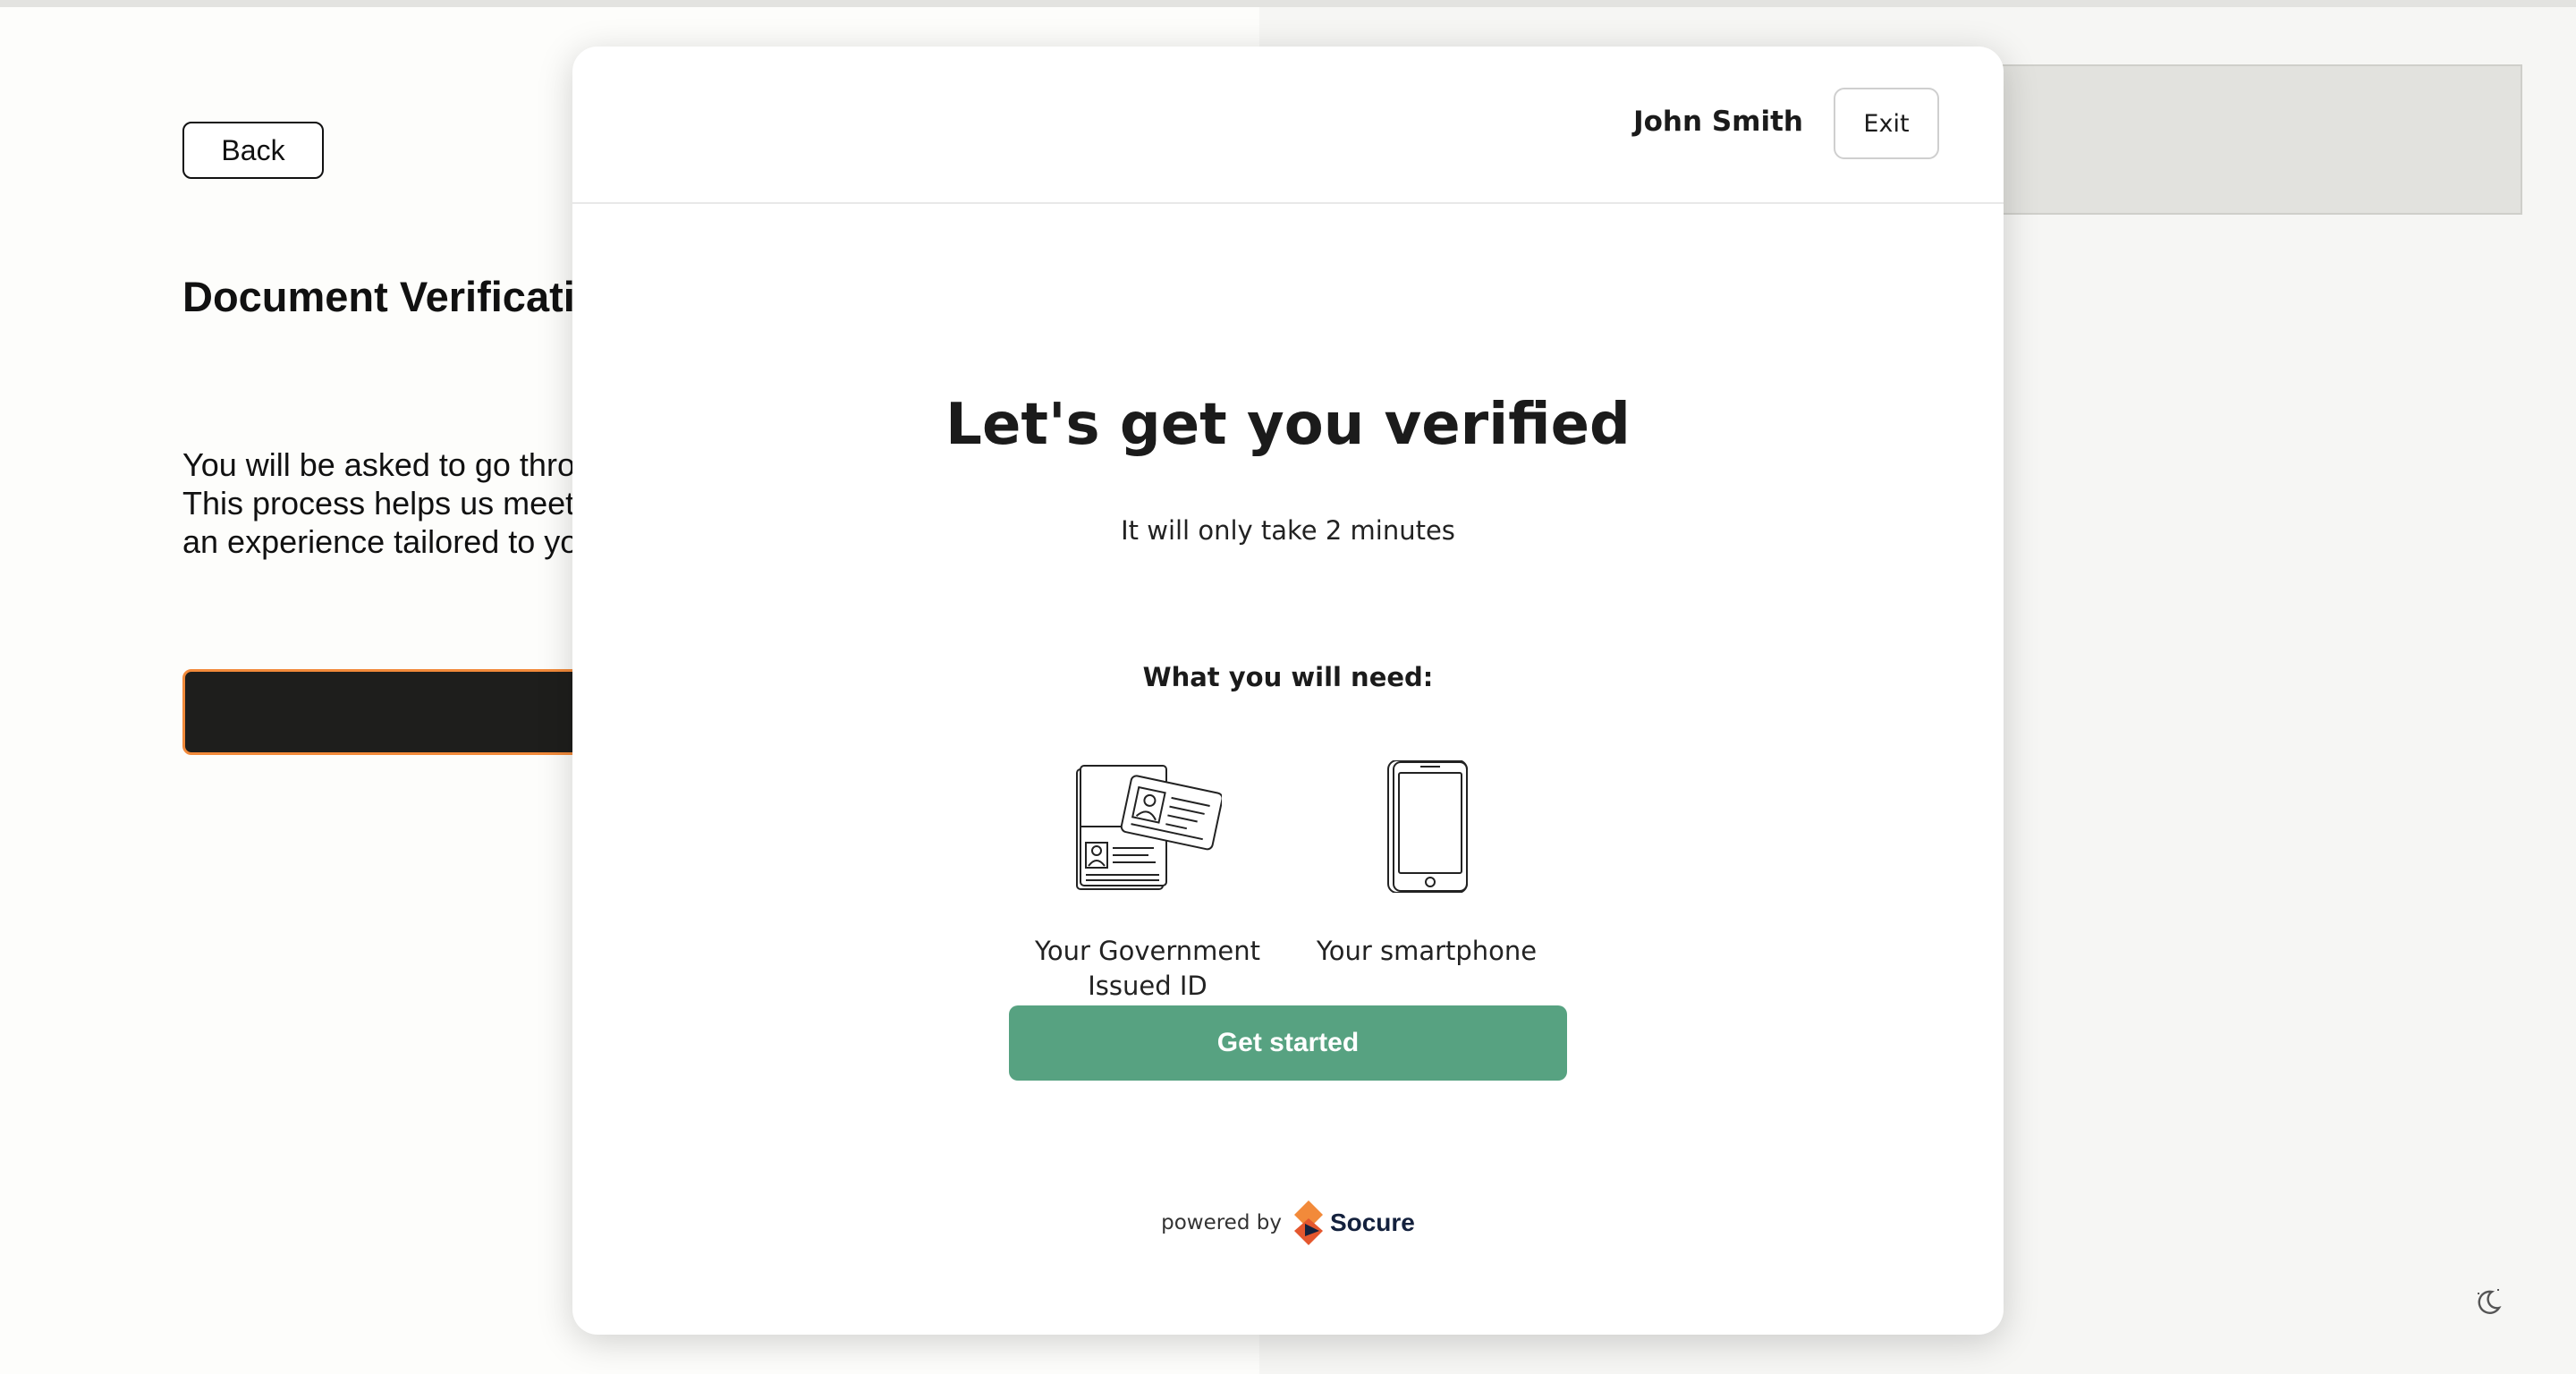 This screenshot has height=1374, width=2576. What do you see at coordinates (253, 150) in the screenshot?
I see `back-button: Back` at bounding box center [253, 150].